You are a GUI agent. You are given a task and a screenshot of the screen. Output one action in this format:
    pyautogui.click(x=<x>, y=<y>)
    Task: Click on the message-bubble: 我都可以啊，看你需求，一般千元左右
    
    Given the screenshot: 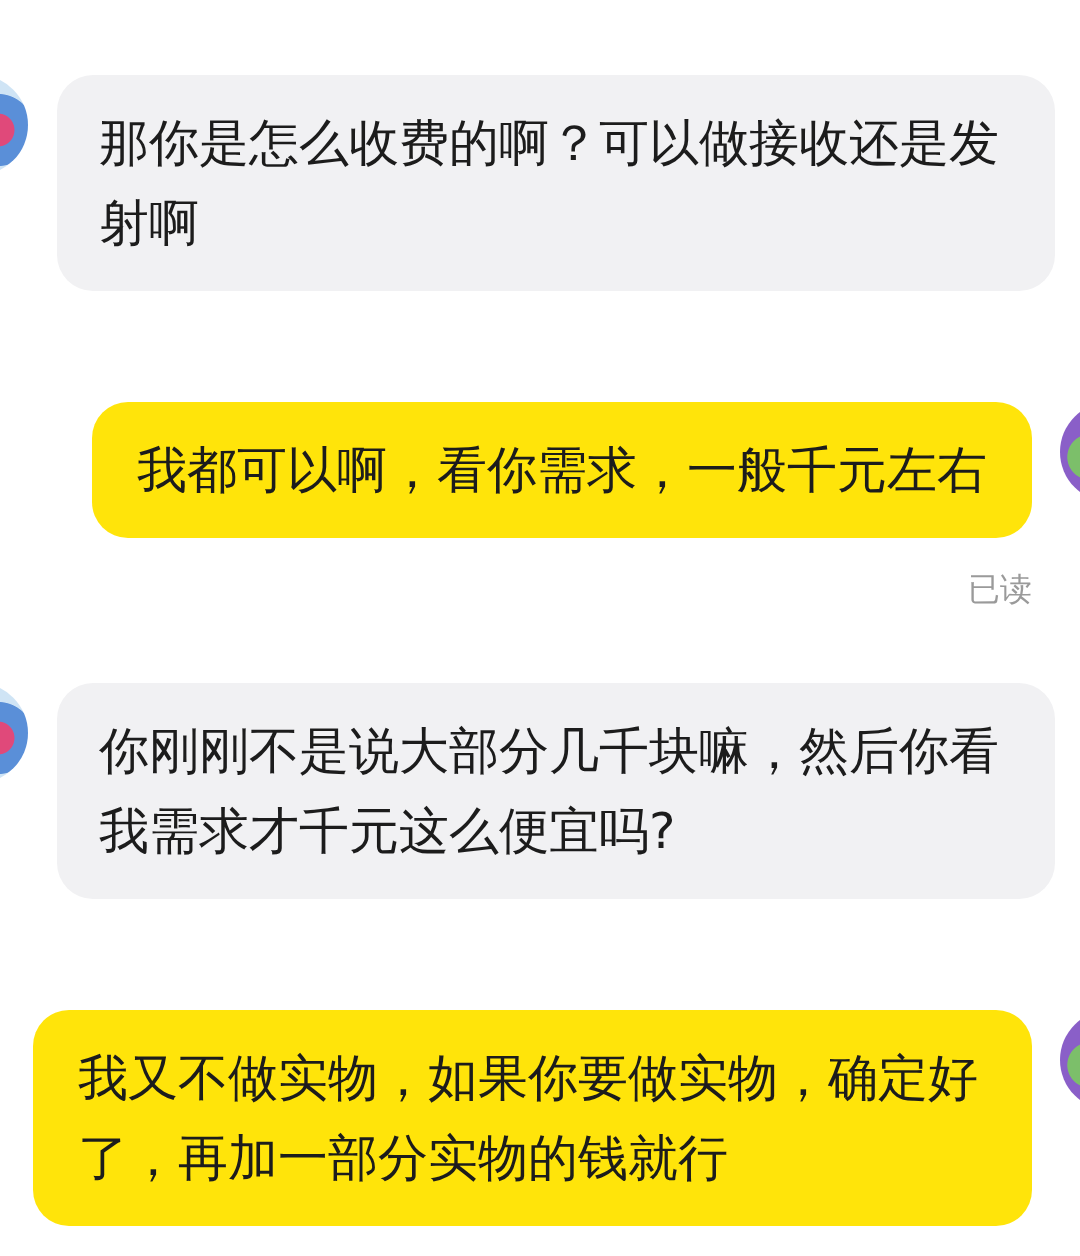 What is the action you would take?
    pyautogui.click(x=562, y=470)
    